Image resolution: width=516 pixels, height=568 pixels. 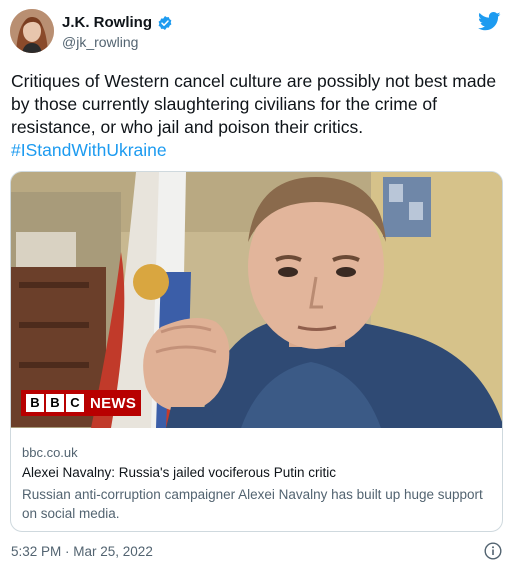 What do you see at coordinates (165, 23) in the screenshot?
I see `verified-badge-icon` at bounding box center [165, 23].